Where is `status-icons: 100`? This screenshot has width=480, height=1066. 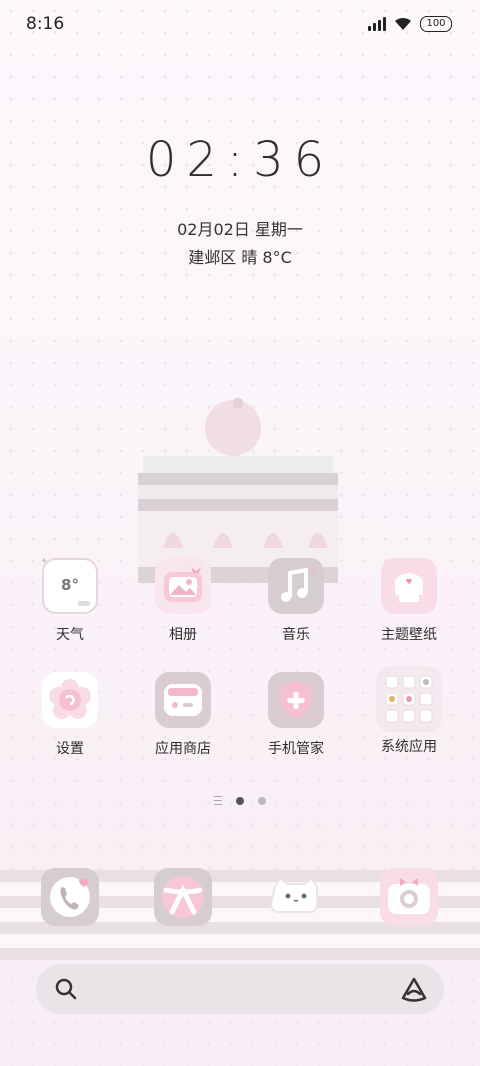
status-icons: 100 is located at coordinates (410, 24).